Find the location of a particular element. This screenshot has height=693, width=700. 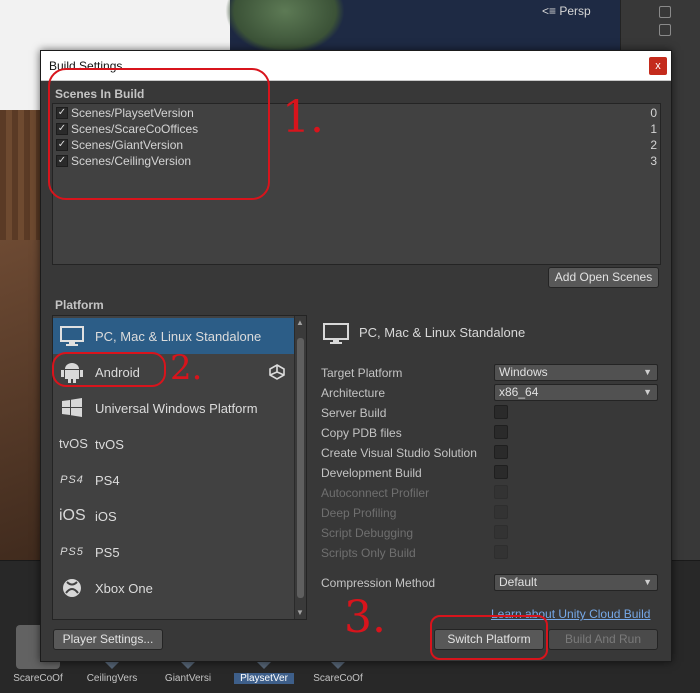

create-vs-solution-label: Create Visual Studio Solution is located at coordinates (399, 453).